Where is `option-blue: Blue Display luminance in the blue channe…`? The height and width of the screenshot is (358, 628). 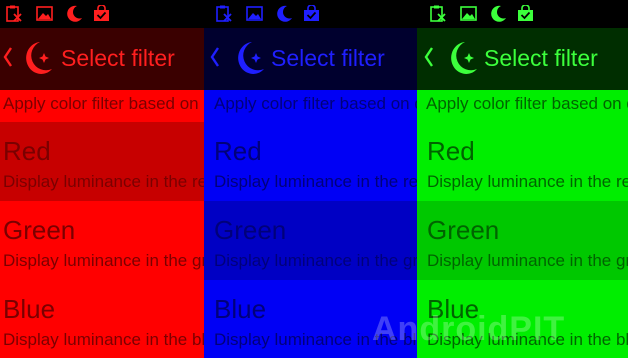 option-blue: Blue Display luminance in the blue channe… is located at coordinates (102, 319).